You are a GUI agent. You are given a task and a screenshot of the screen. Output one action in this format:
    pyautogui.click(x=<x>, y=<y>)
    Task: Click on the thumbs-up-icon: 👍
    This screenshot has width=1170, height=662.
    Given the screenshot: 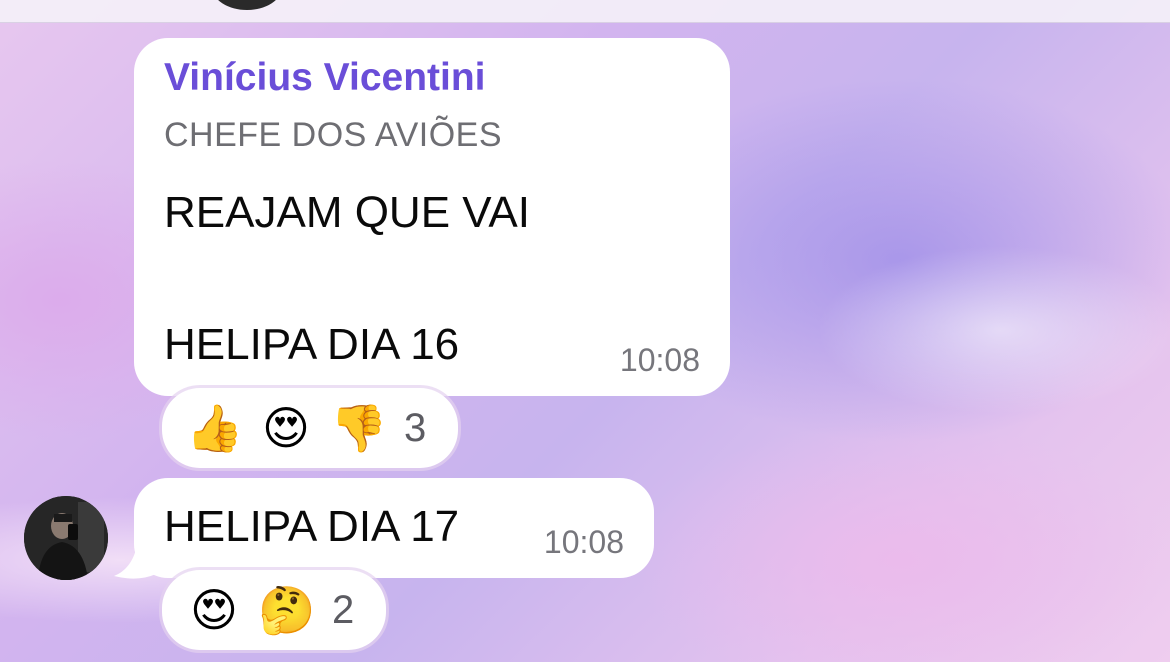 What is the action you would take?
    pyautogui.click(x=214, y=428)
    